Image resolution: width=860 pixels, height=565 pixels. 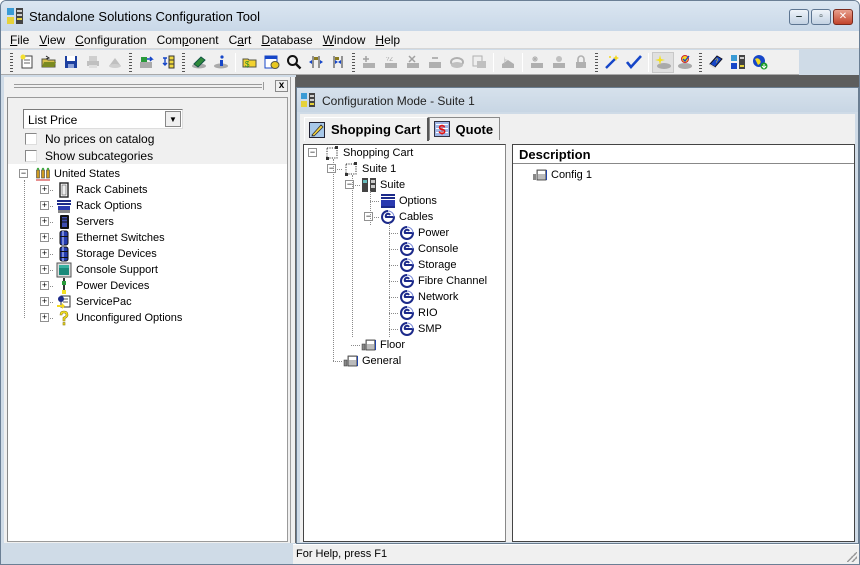 What do you see at coordinates (115, 62) in the screenshot?
I see `print-preview-button` at bounding box center [115, 62].